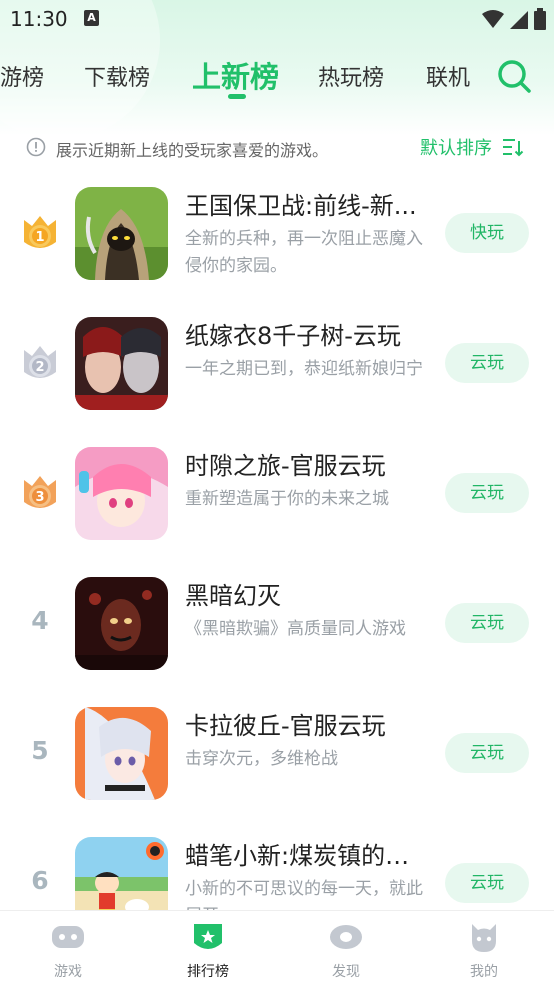  What do you see at coordinates (235, 75) in the screenshot?
I see `tab-new-rank: 上新榜` at bounding box center [235, 75].